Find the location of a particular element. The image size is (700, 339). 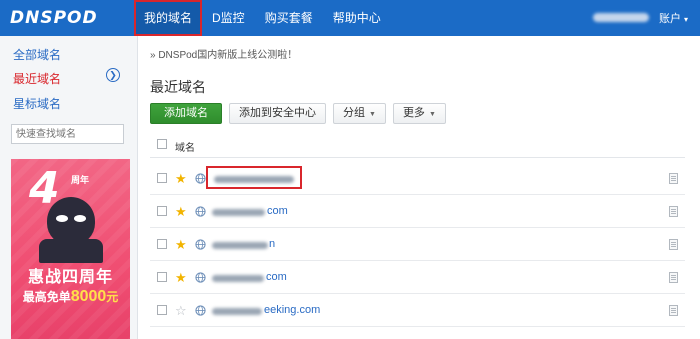

username-redacted is located at coordinates (621, 17).